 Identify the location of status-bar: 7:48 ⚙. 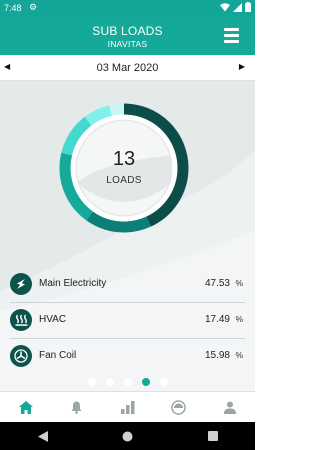
(127, 8).